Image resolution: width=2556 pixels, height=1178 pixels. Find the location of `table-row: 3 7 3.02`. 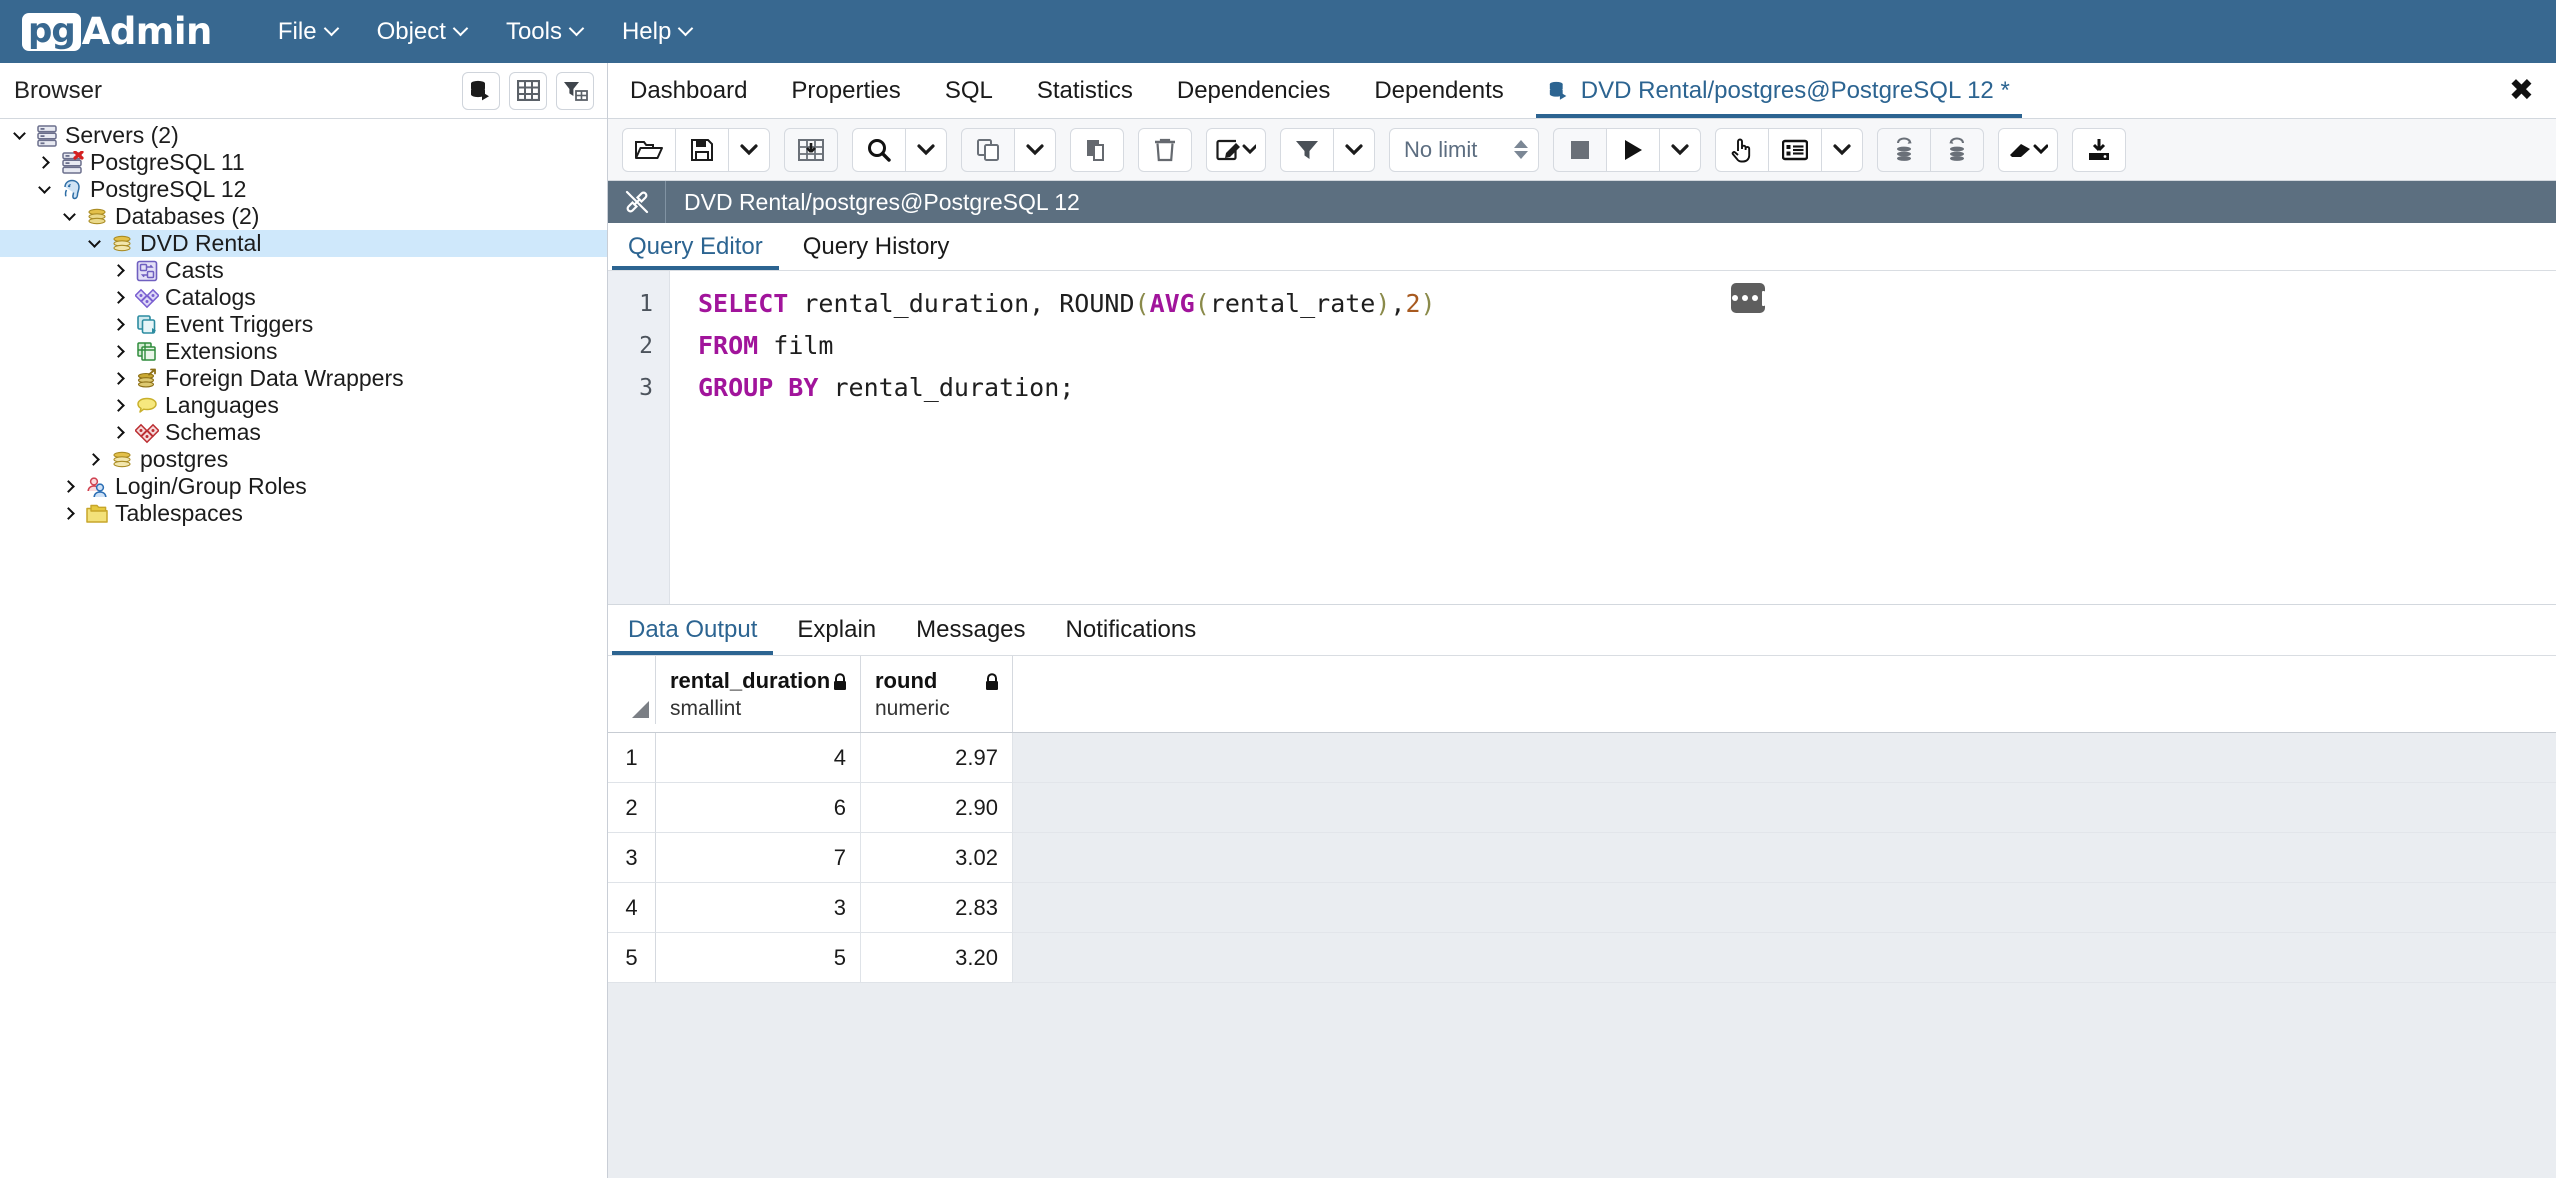

table-row: 3 7 3.02 is located at coordinates (1582, 858).